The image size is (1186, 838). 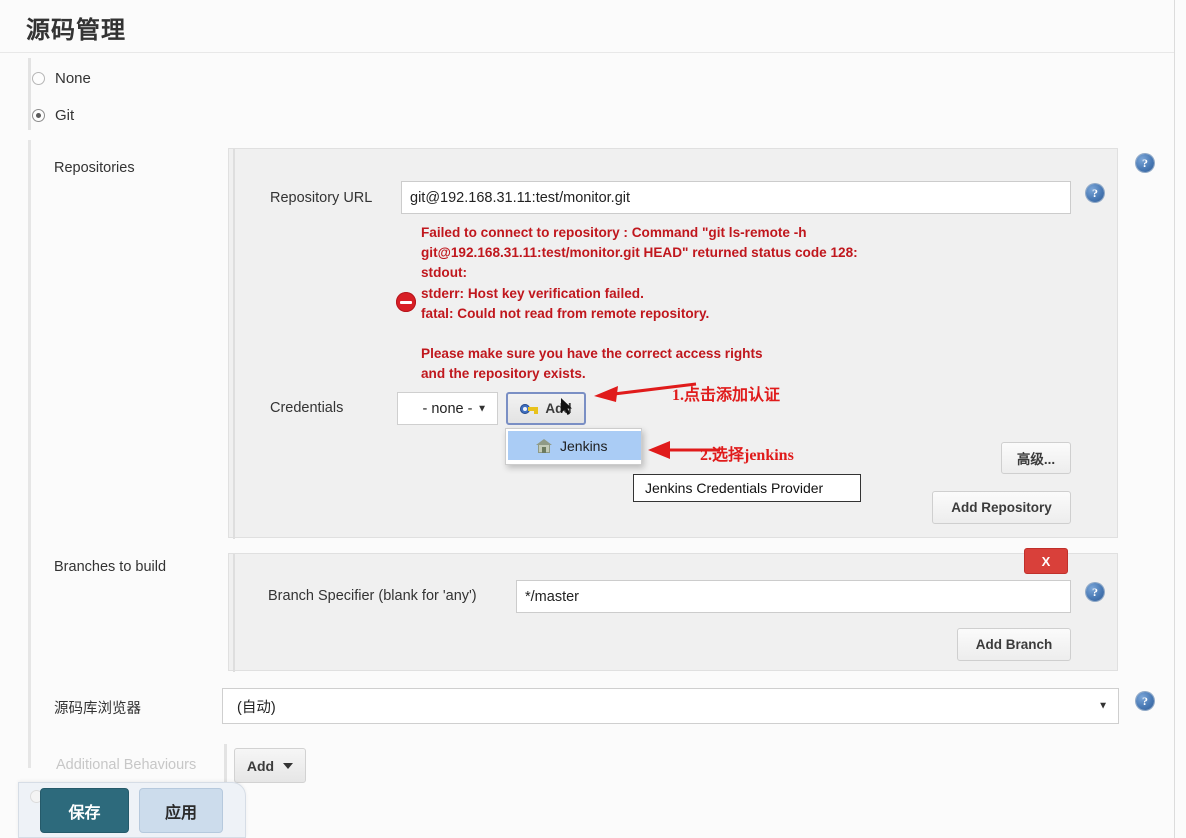 I want to click on dropdown-item-jenkins: Jenkins, so click(x=574, y=445).